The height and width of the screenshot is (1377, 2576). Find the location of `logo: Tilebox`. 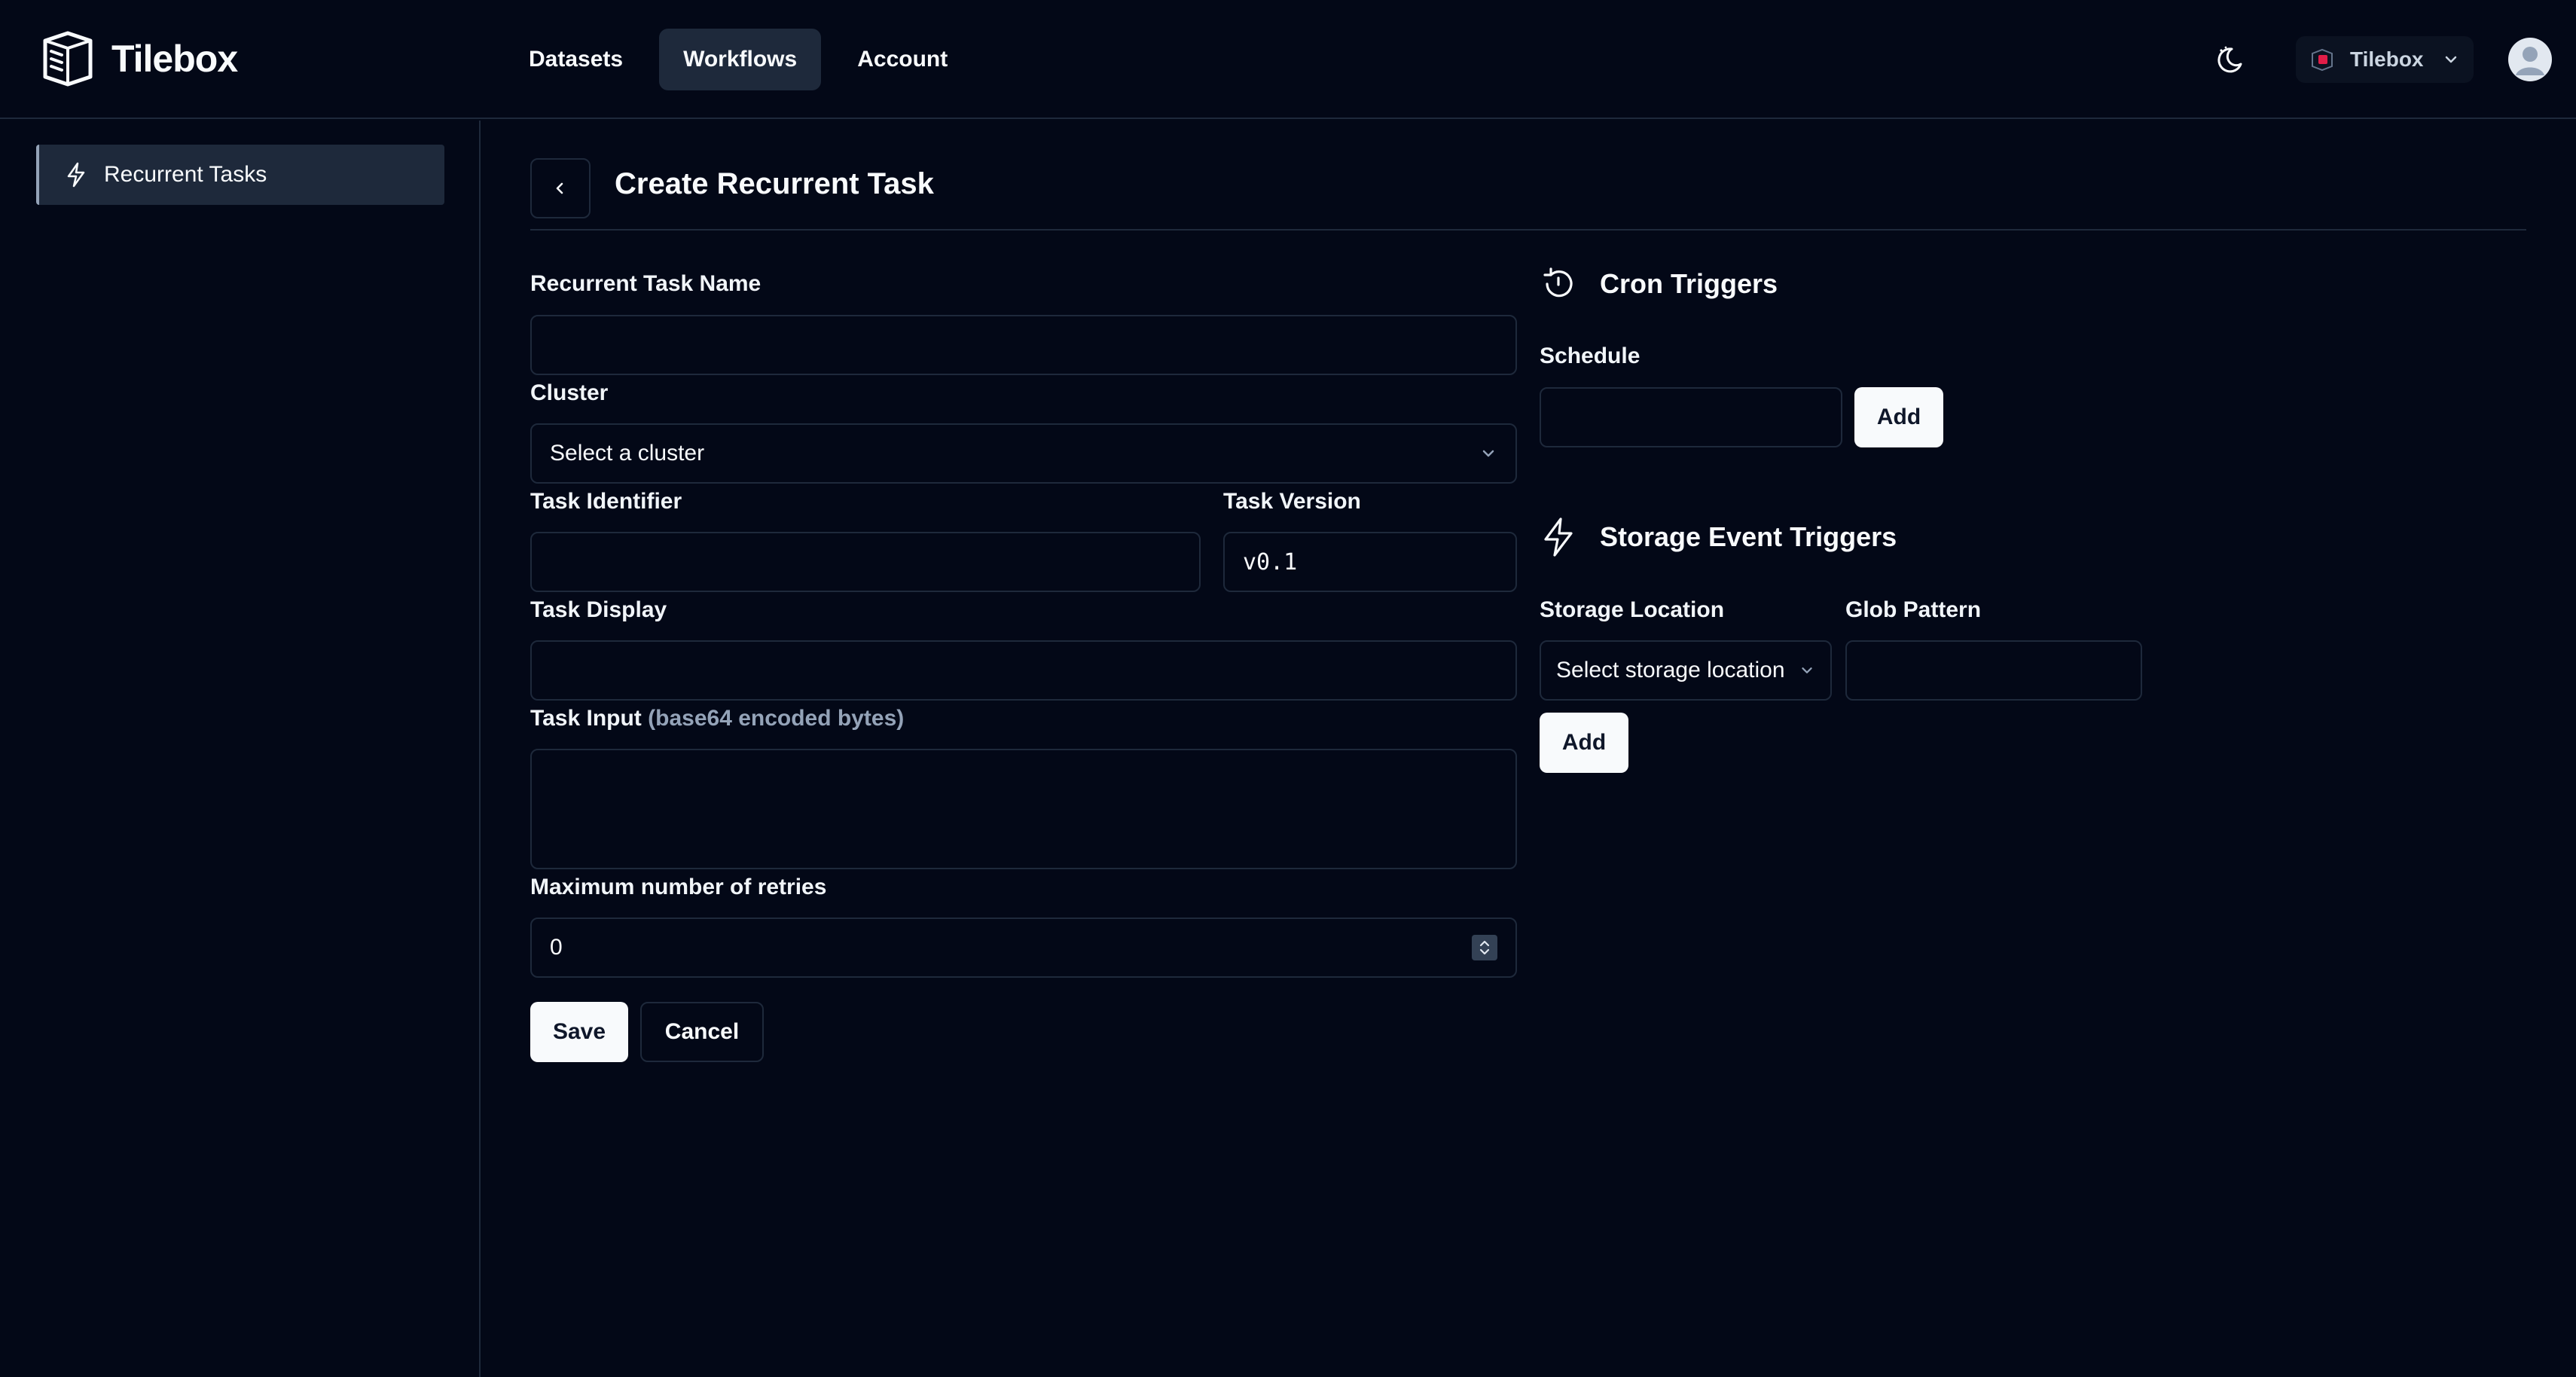

logo: Tilebox is located at coordinates (139, 58).